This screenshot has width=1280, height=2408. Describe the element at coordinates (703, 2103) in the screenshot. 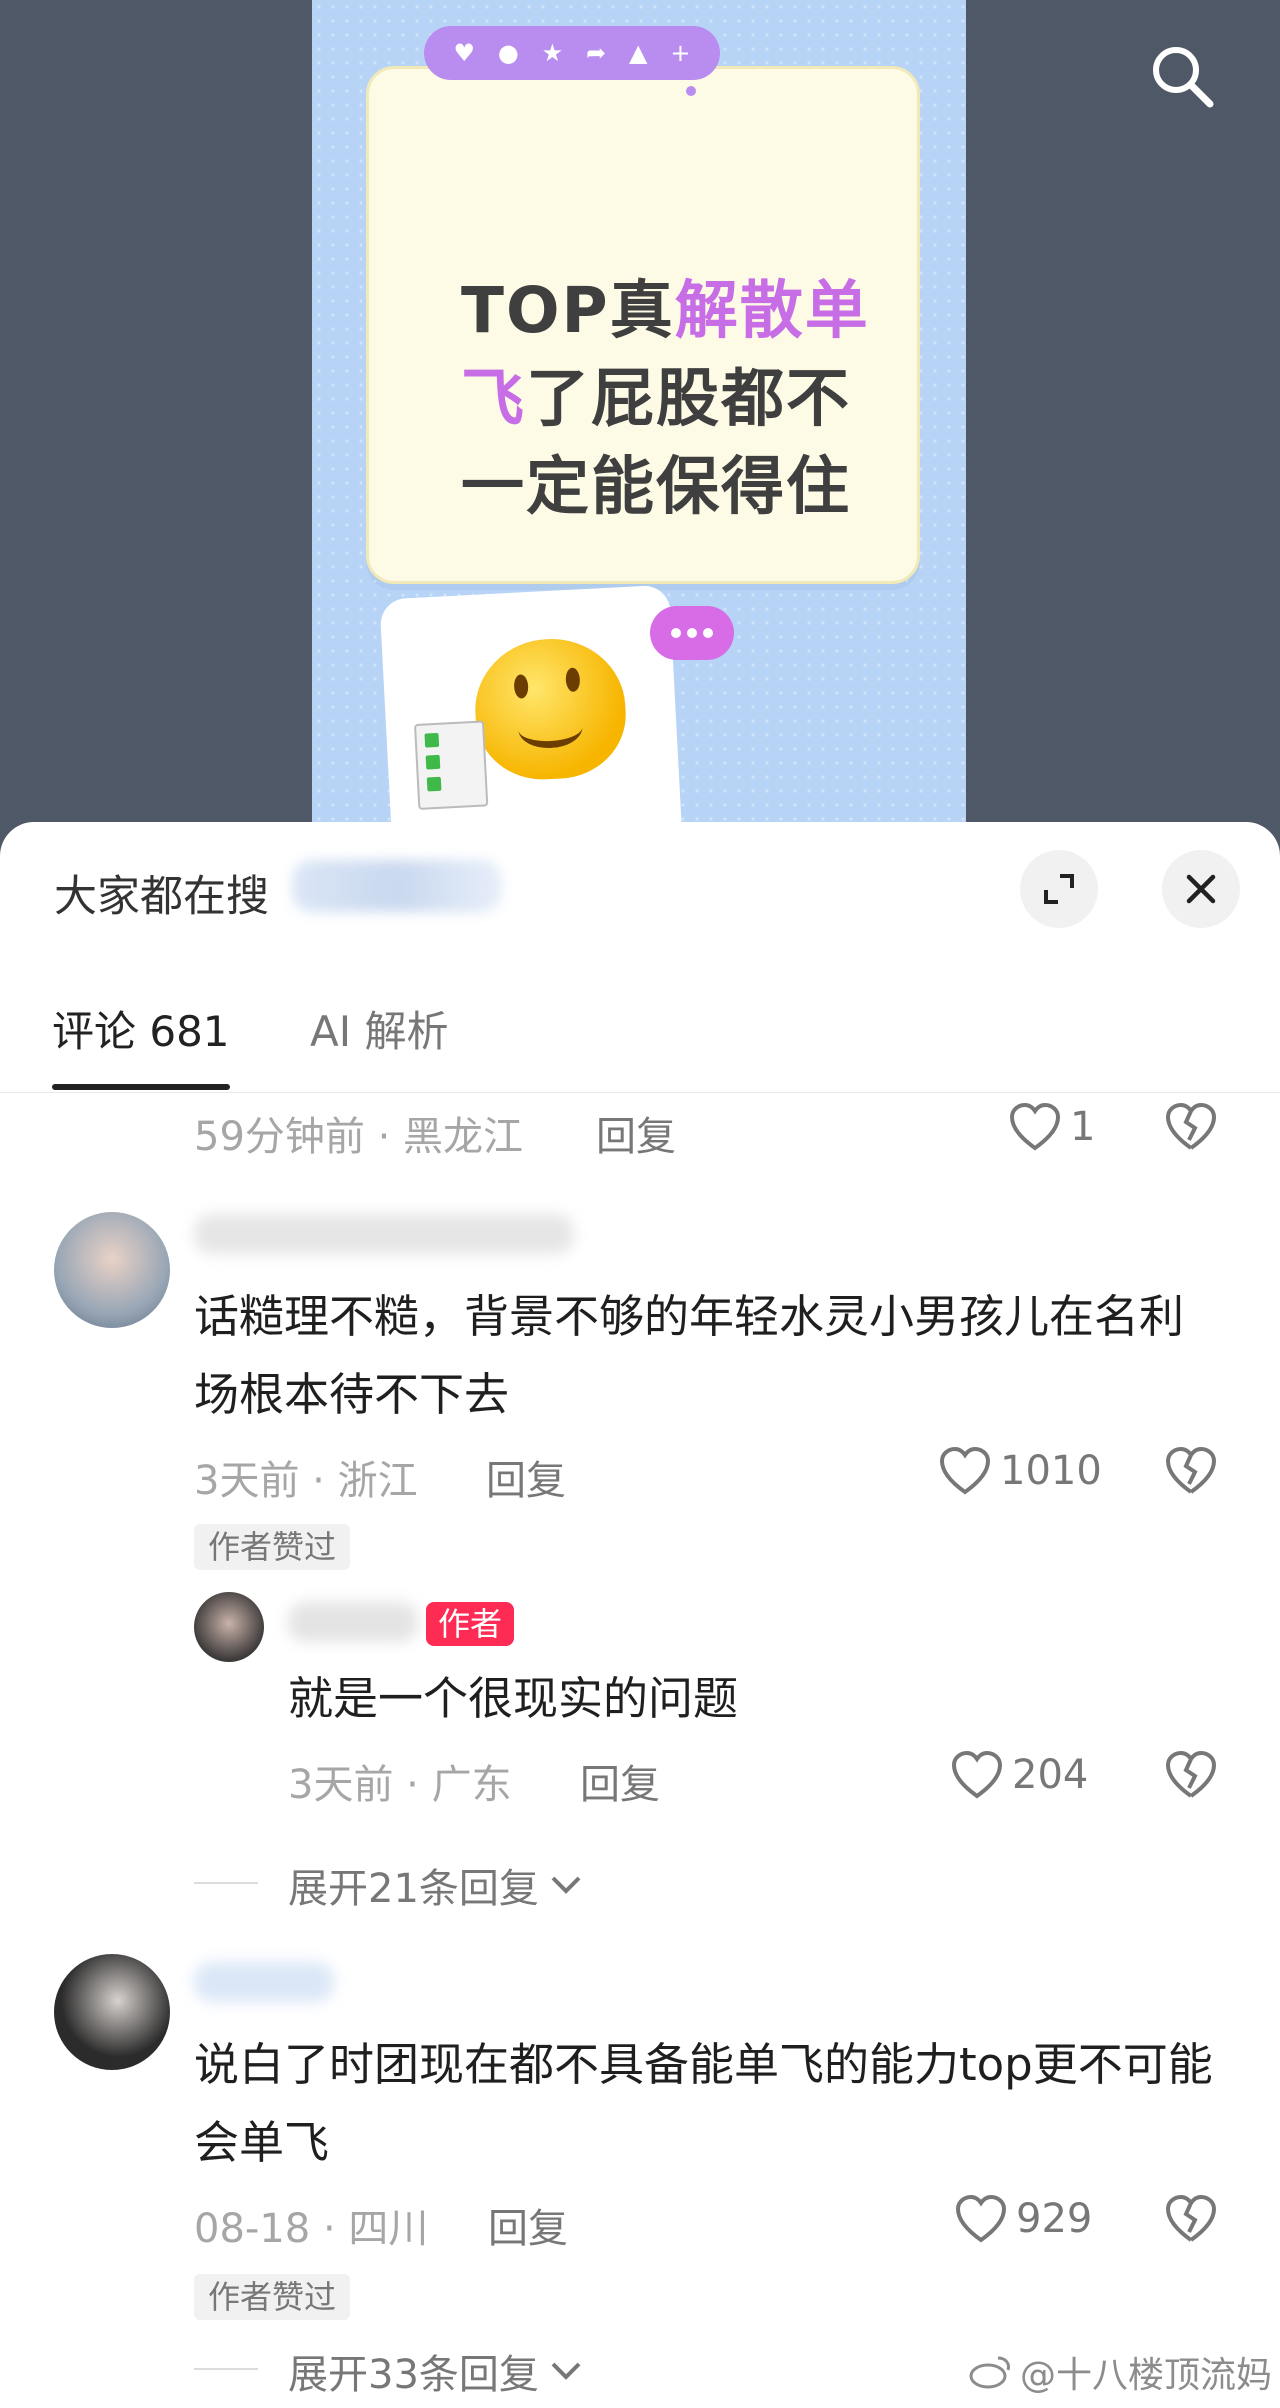

I see `comment-text: 说白了时团现在都不具备能单飞的能力top更不可能会单飞` at that location.